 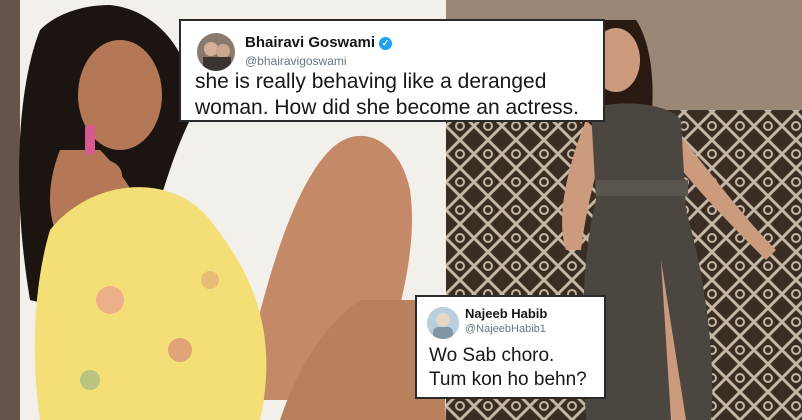 I want to click on tweet-text-line-2: Tum kon ho behn?, so click(x=508, y=379).